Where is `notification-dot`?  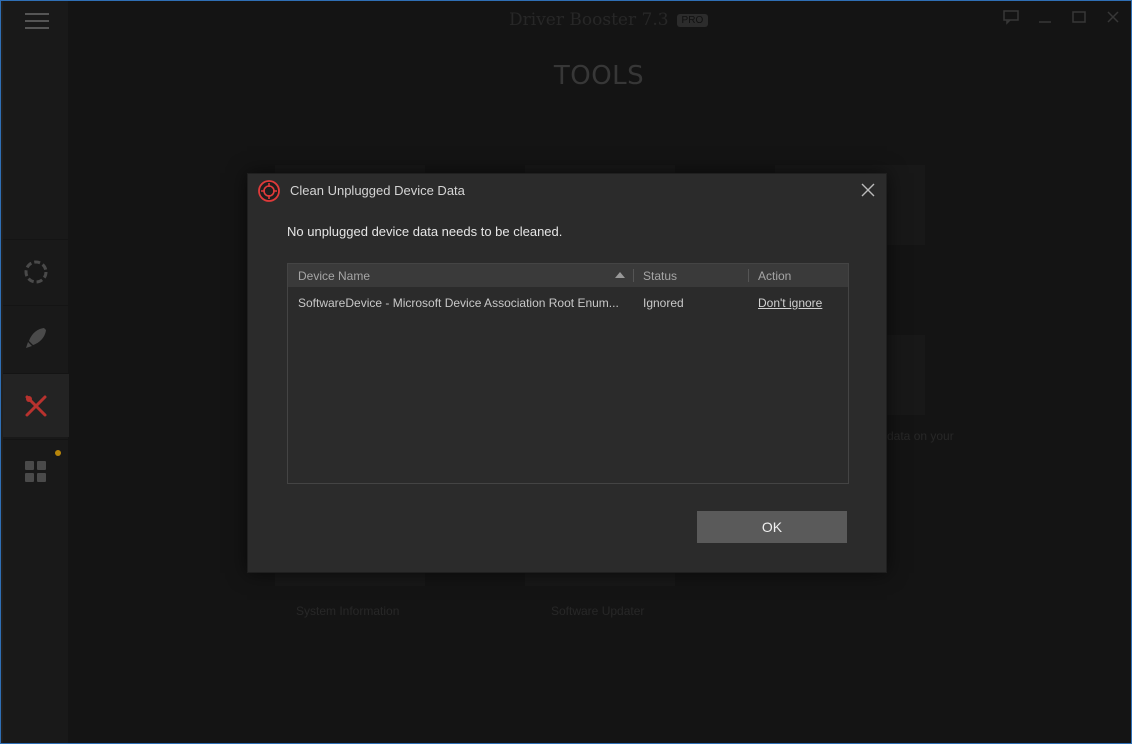 notification-dot is located at coordinates (58, 453).